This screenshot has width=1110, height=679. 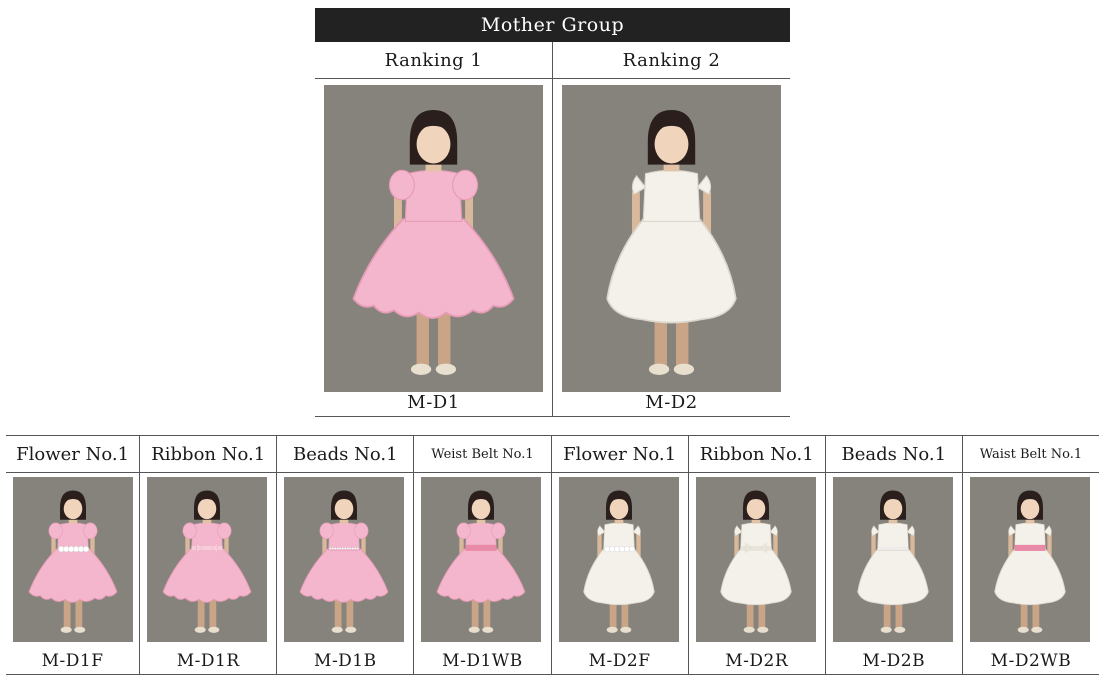 I want to click on variant-code: M-D2WB, so click(x=1031, y=661).